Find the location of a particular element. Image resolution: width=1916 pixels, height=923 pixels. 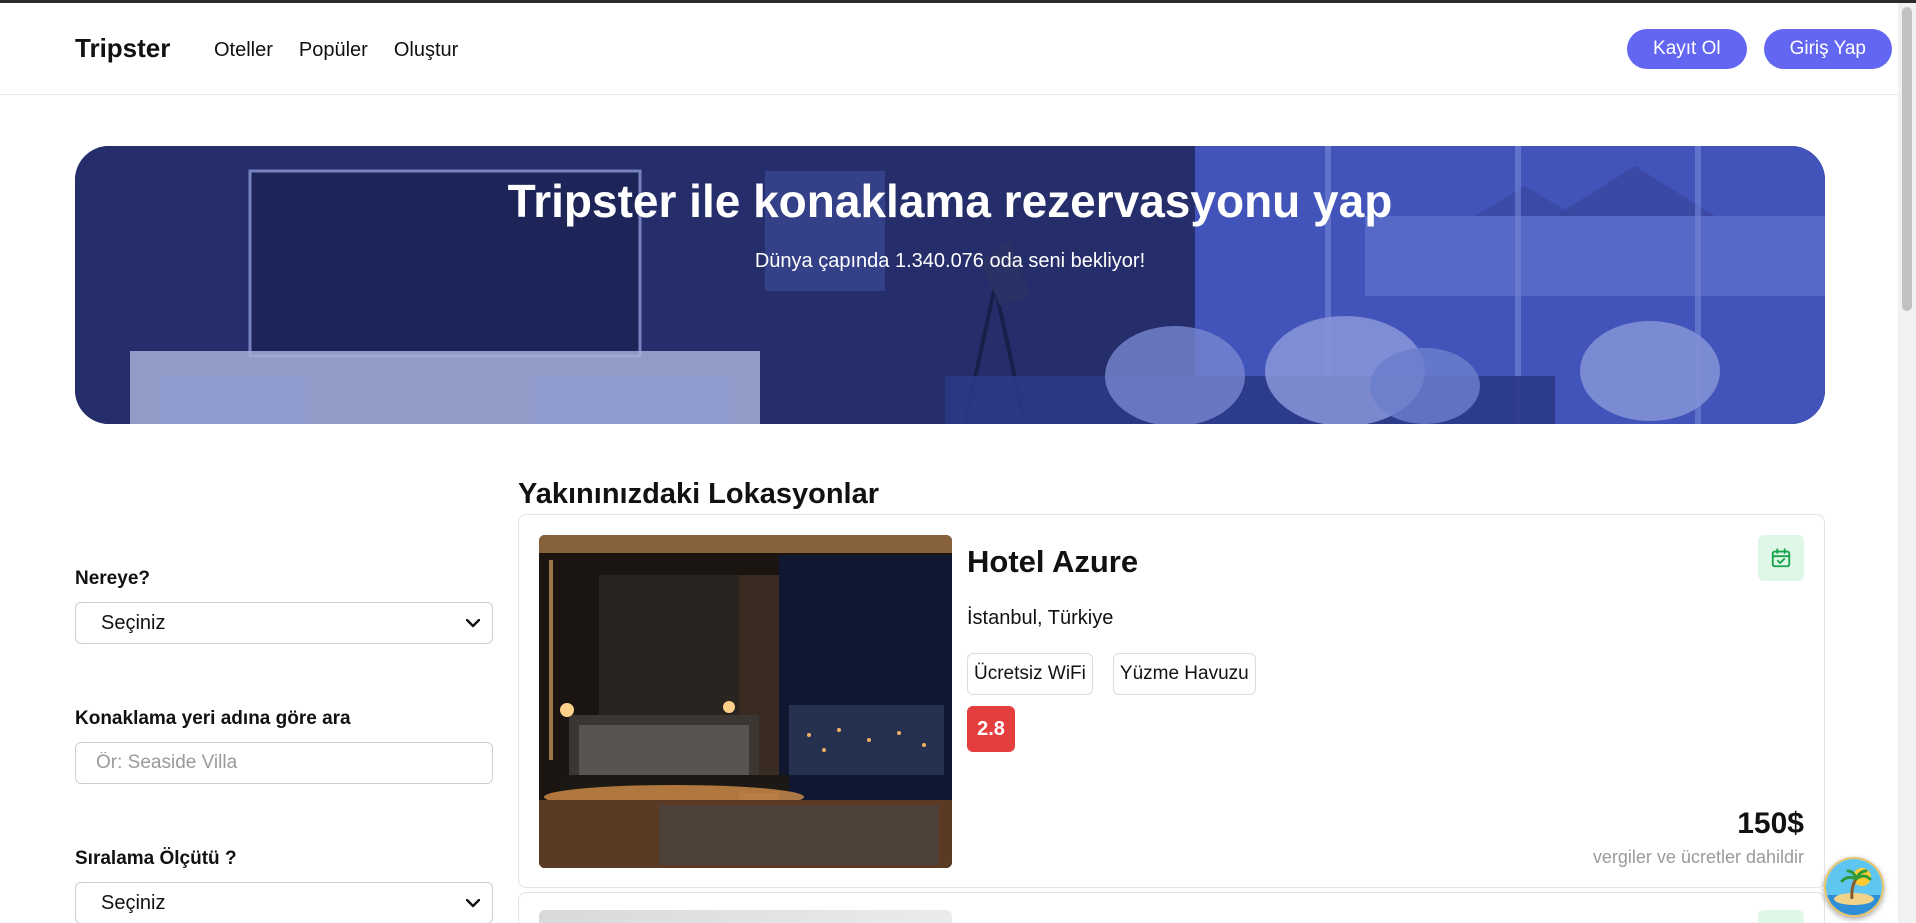

destination-select: Seçiniz is located at coordinates (284, 623).